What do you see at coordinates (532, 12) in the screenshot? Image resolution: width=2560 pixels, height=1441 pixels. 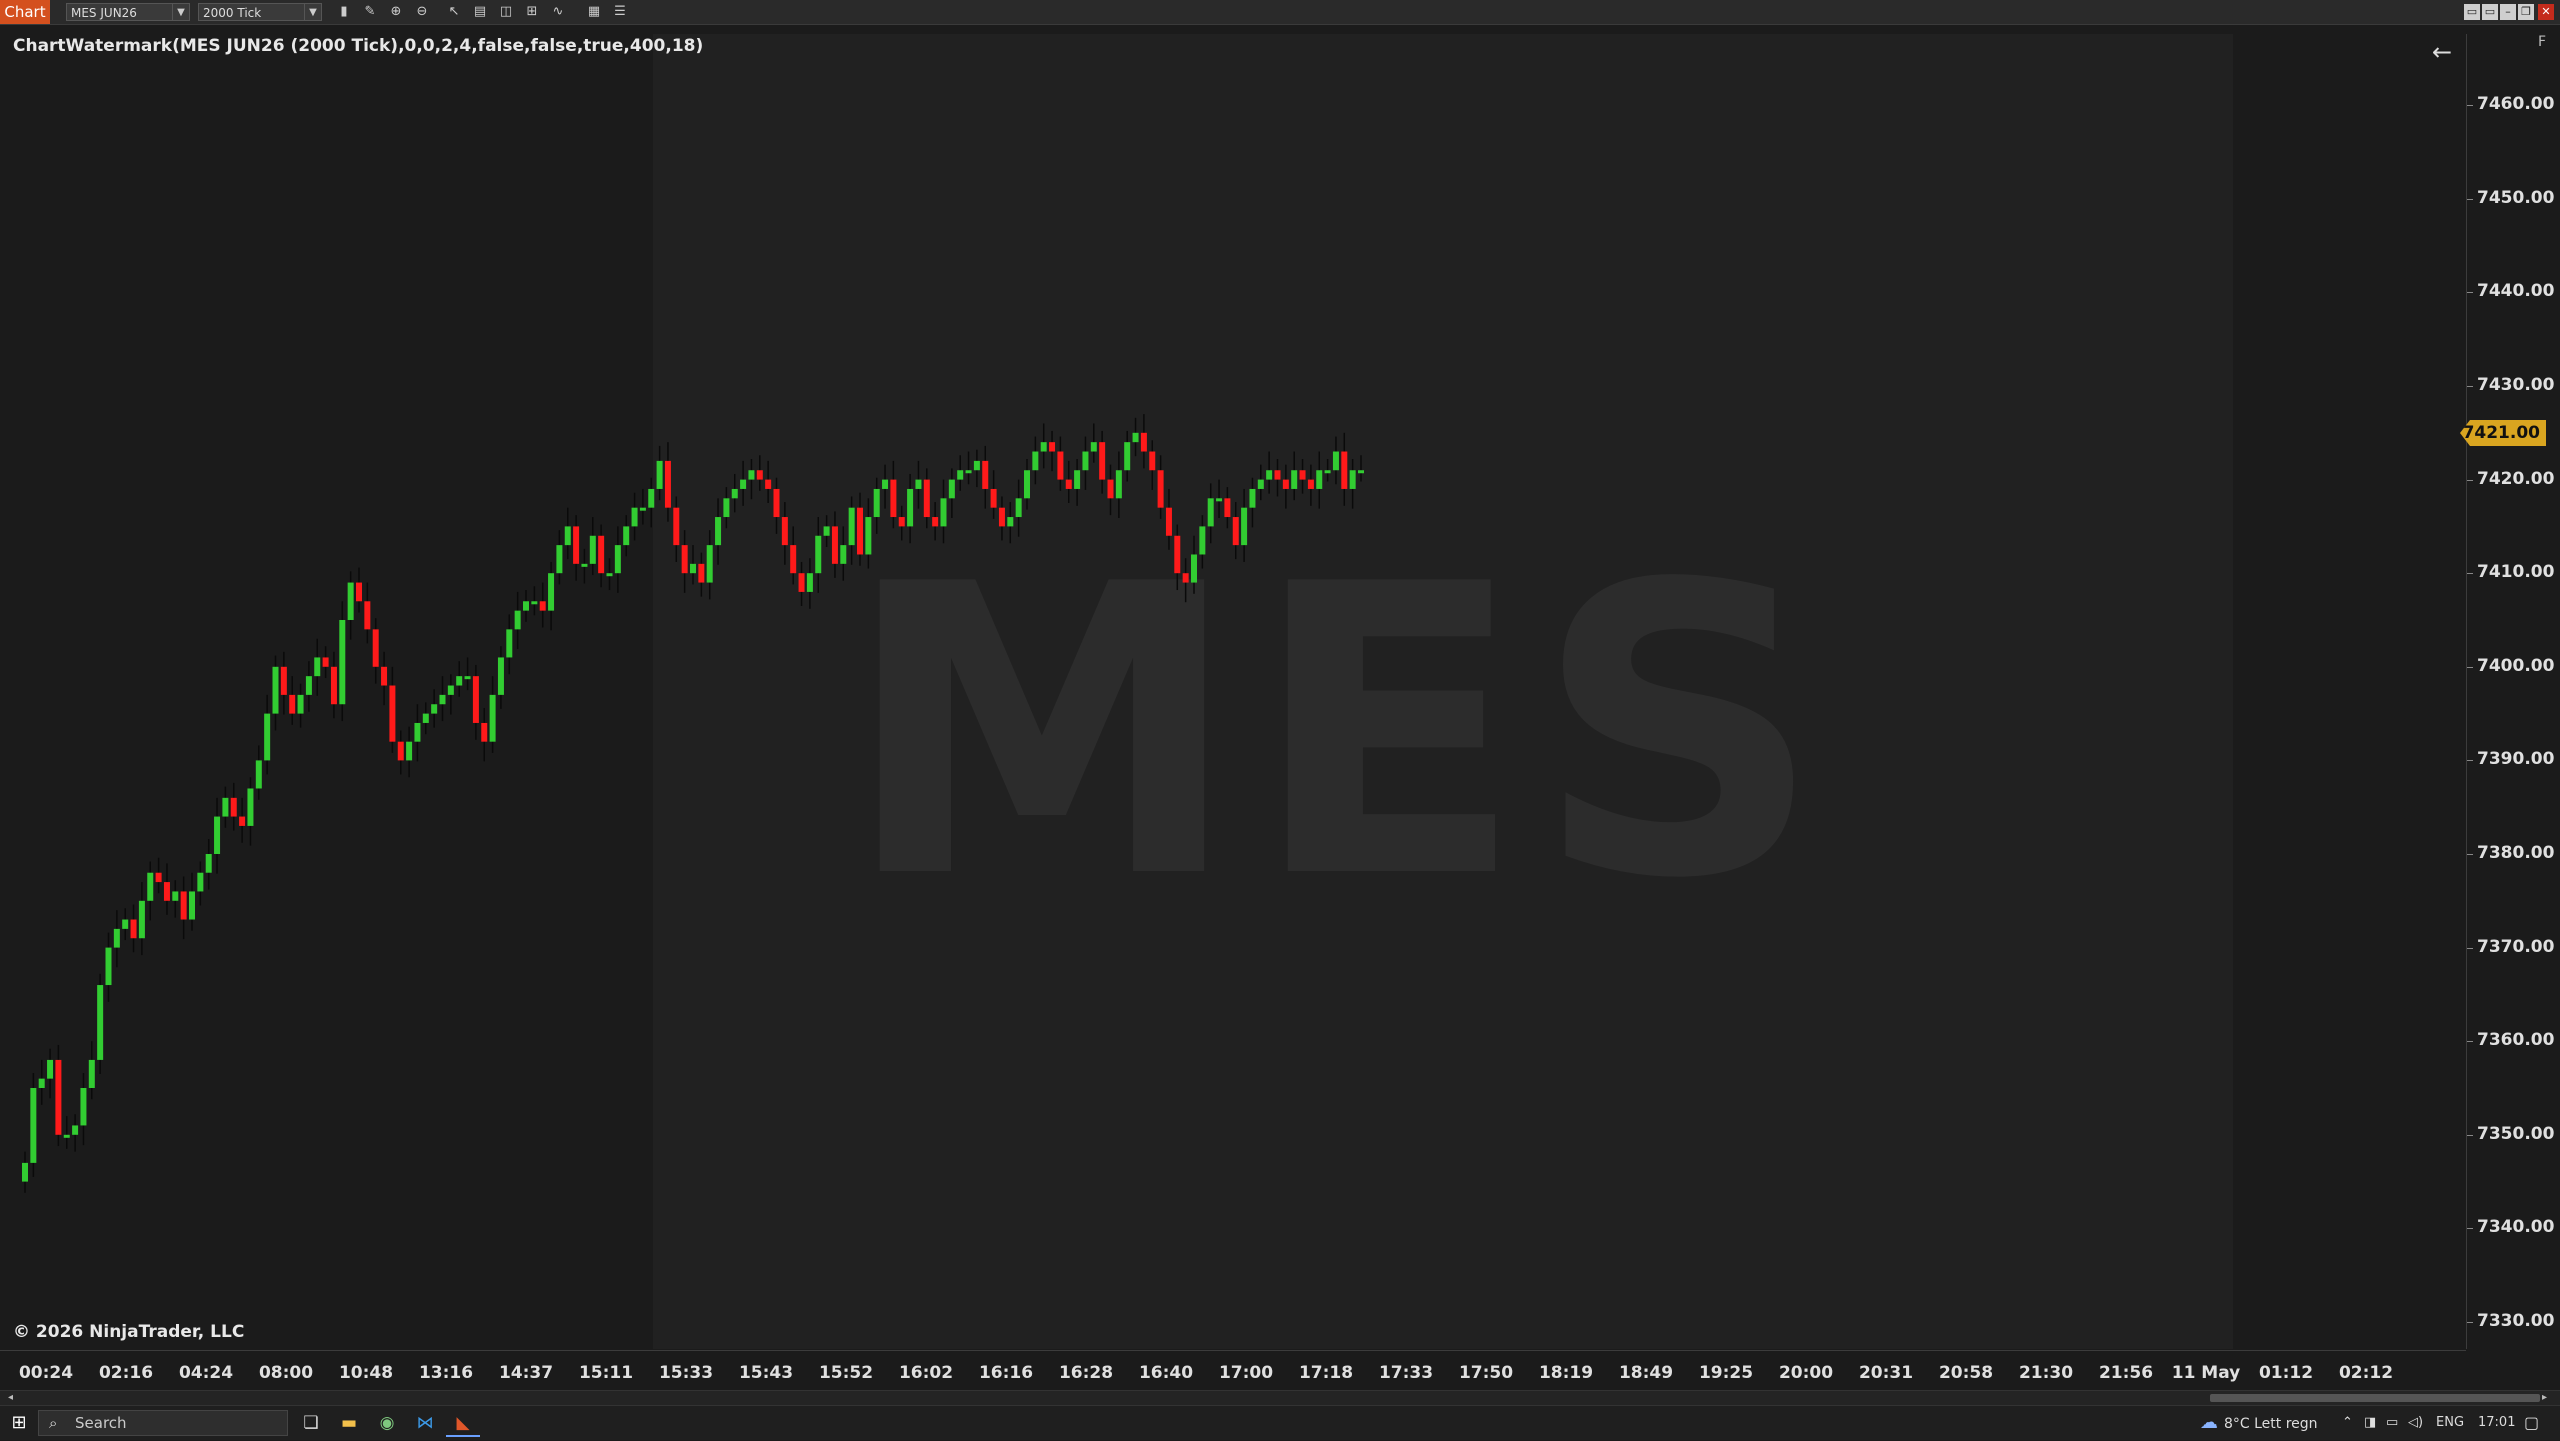 I see `crosshair-icon: ⊞` at bounding box center [532, 12].